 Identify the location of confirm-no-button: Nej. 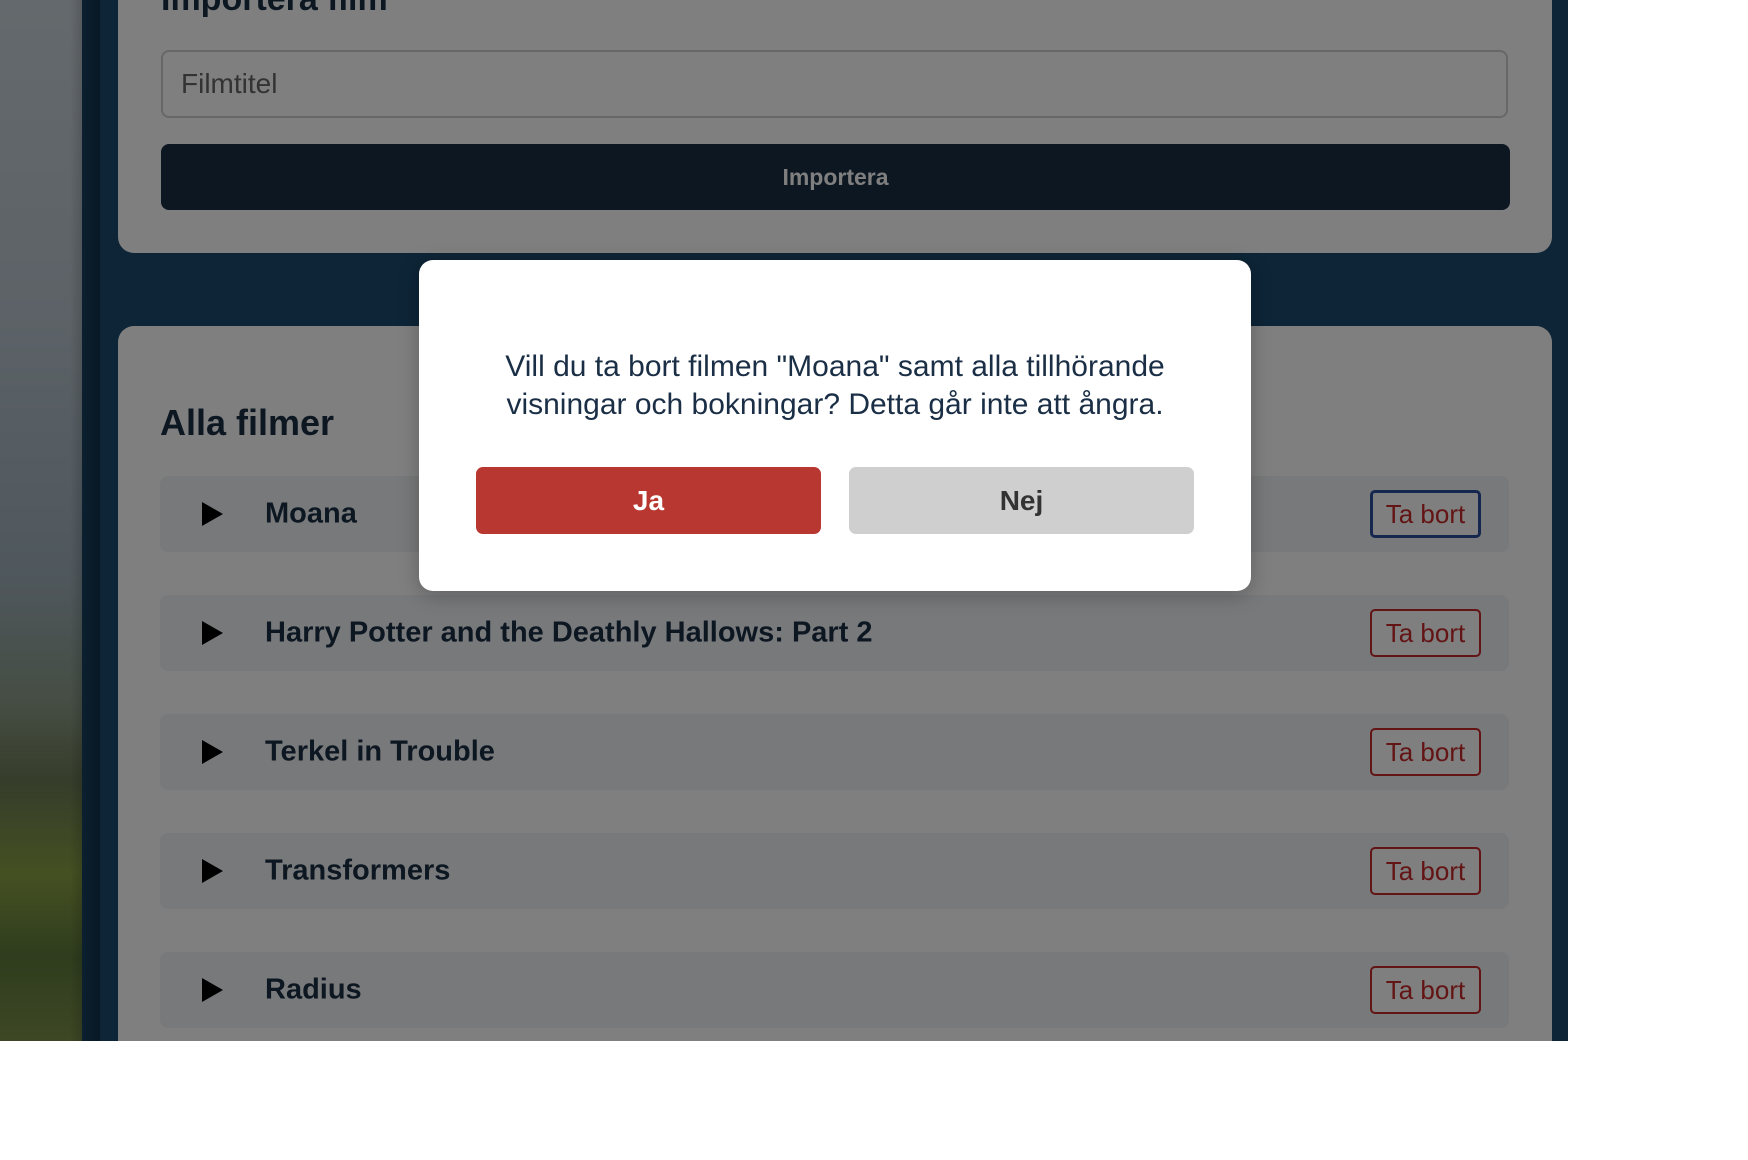
(1021, 500).